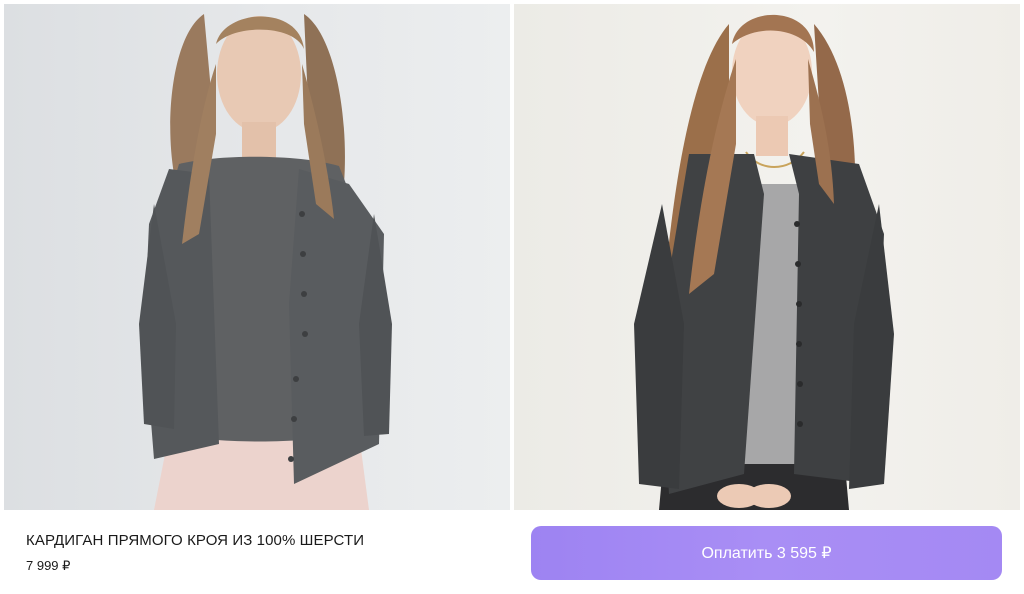 This screenshot has height=594, width=1024. I want to click on product-price: 7 999 ₽, so click(48, 565).